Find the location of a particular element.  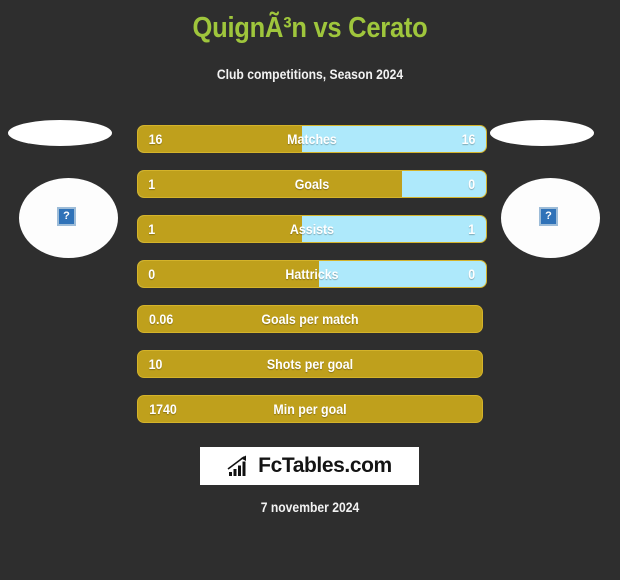

stat-bar: 10 Shots per goal is located at coordinates (310, 364).